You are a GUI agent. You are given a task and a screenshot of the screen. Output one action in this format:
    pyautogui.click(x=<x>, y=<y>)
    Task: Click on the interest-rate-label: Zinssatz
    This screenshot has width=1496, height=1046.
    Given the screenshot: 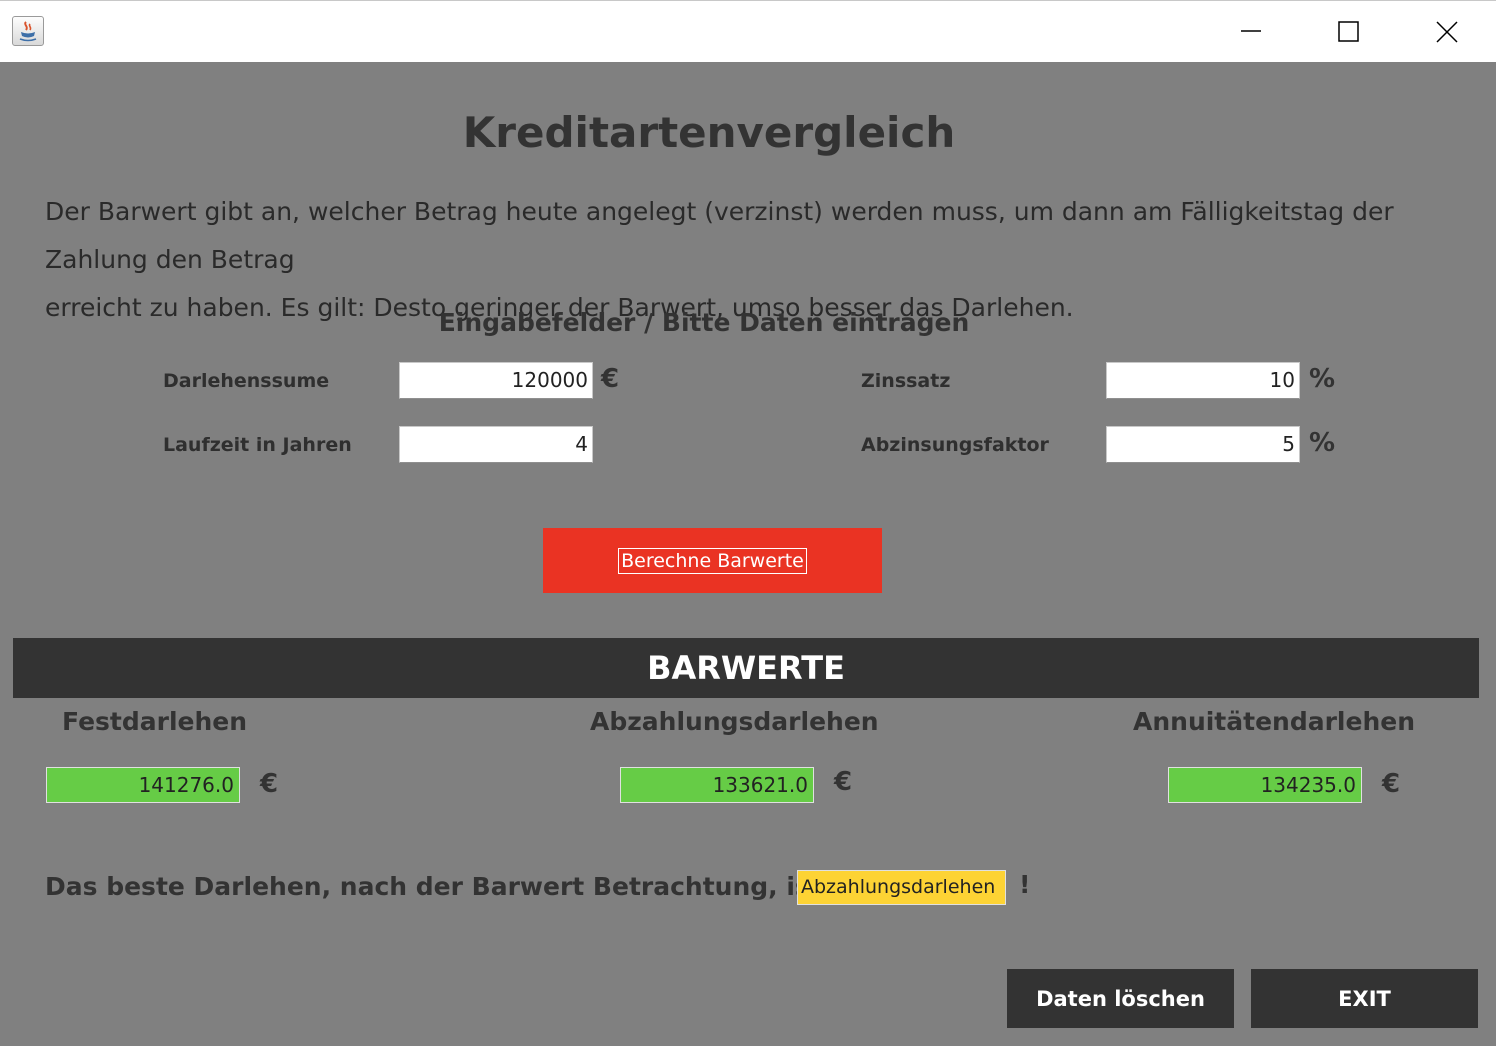 What is the action you would take?
    pyautogui.click(x=906, y=381)
    